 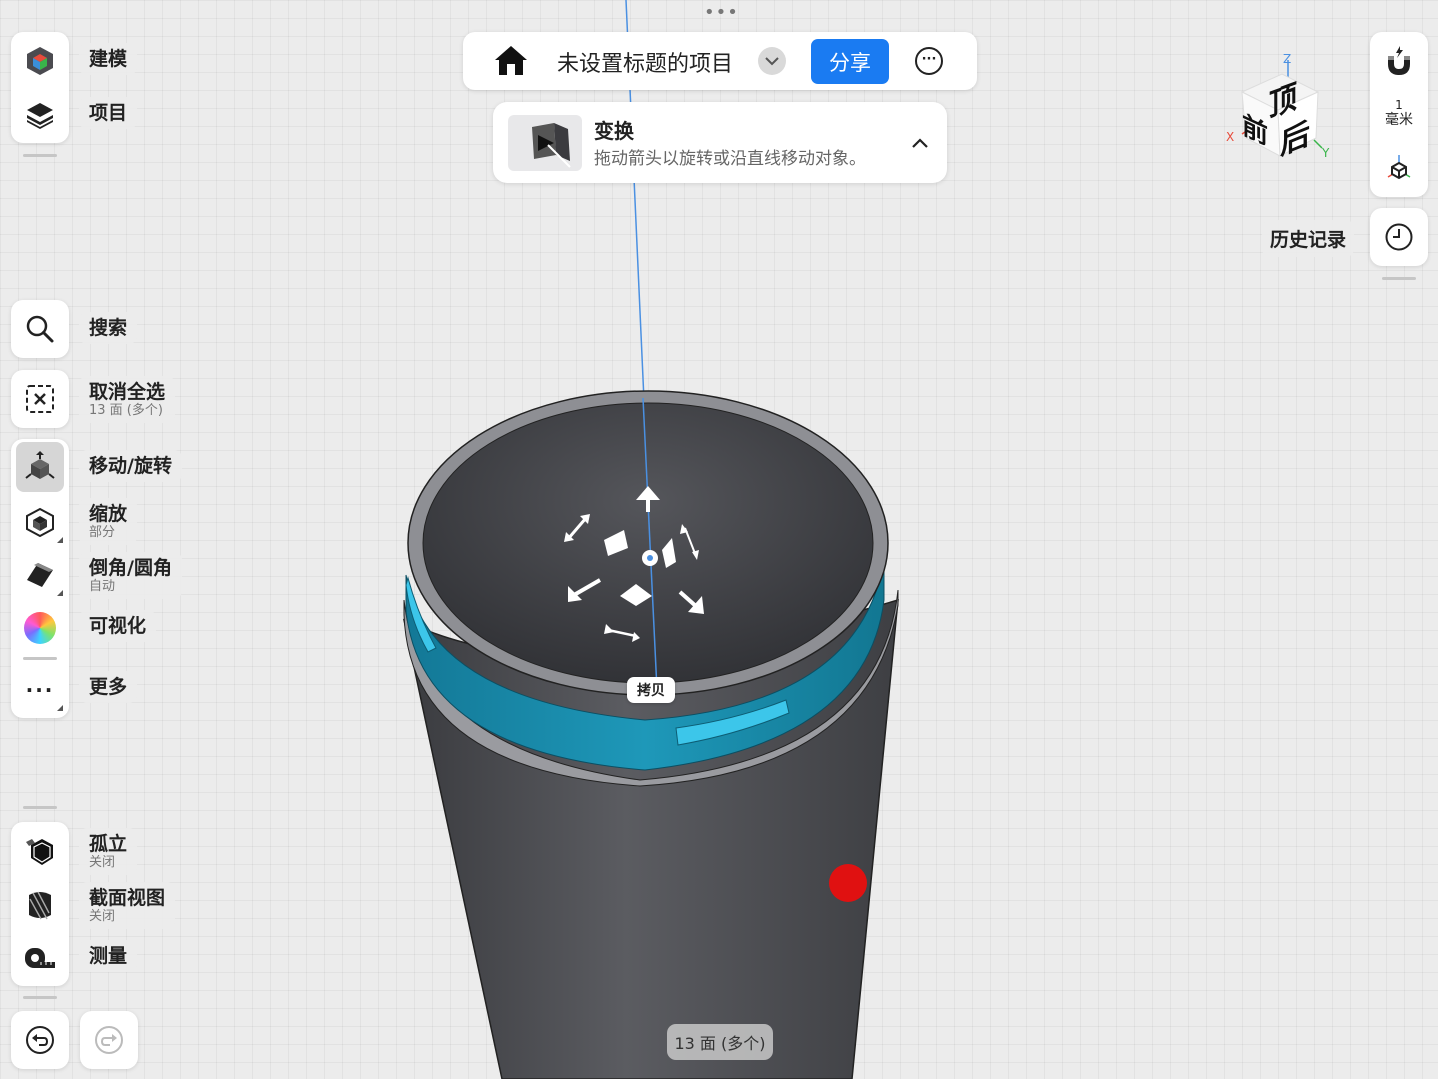 I want to click on chevron-up-icon, so click(x=920, y=143).